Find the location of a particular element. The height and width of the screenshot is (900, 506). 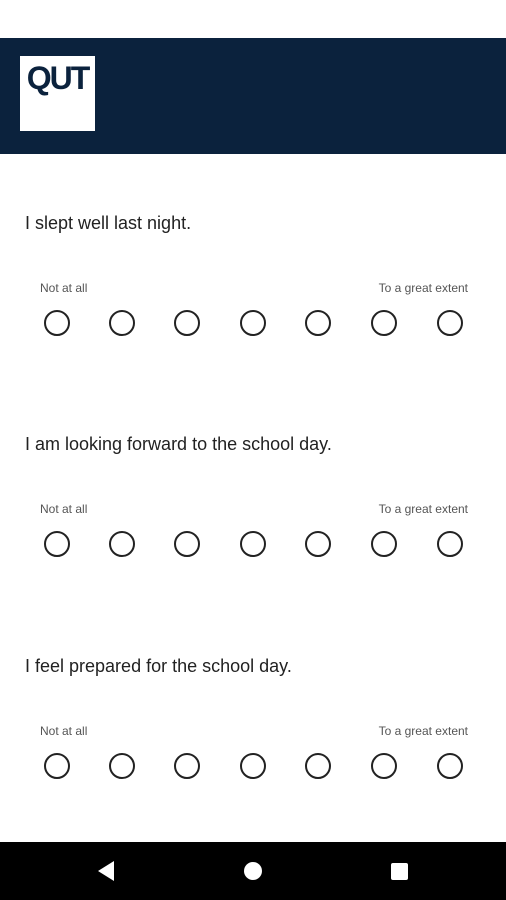

back-icon is located at coordinates (106, 871).